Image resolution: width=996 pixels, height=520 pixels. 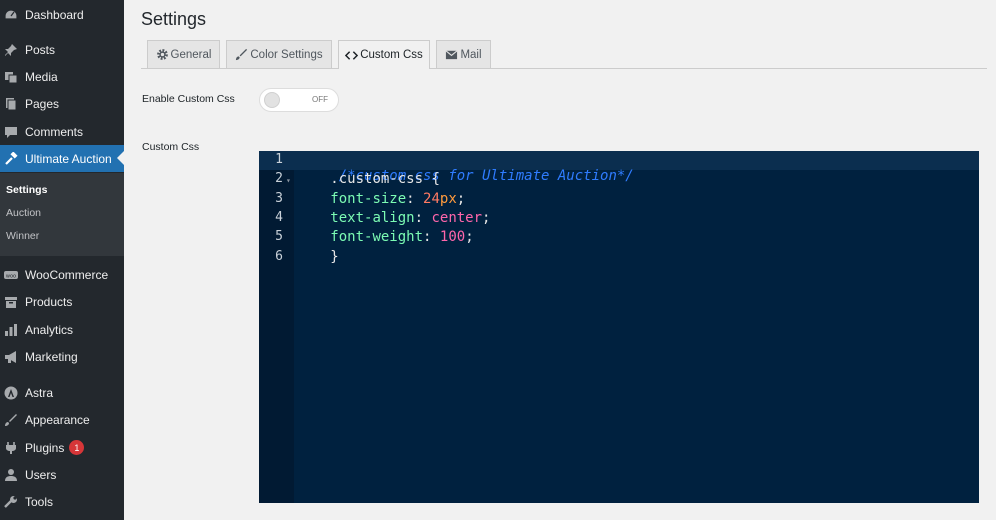 What do you see at coordinates (368, 199) in the screenshot?
I see `code-property: font-size` at bounding box center [368, 199].